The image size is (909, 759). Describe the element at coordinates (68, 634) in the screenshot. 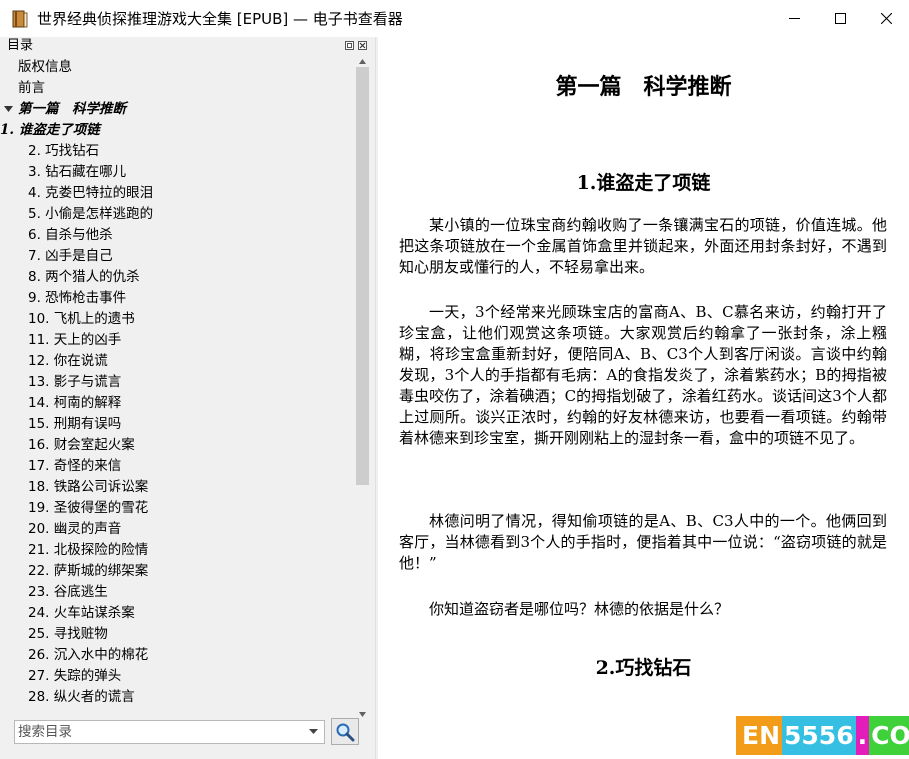

I see `toc-item: 25. 寻找赃物` at that location.